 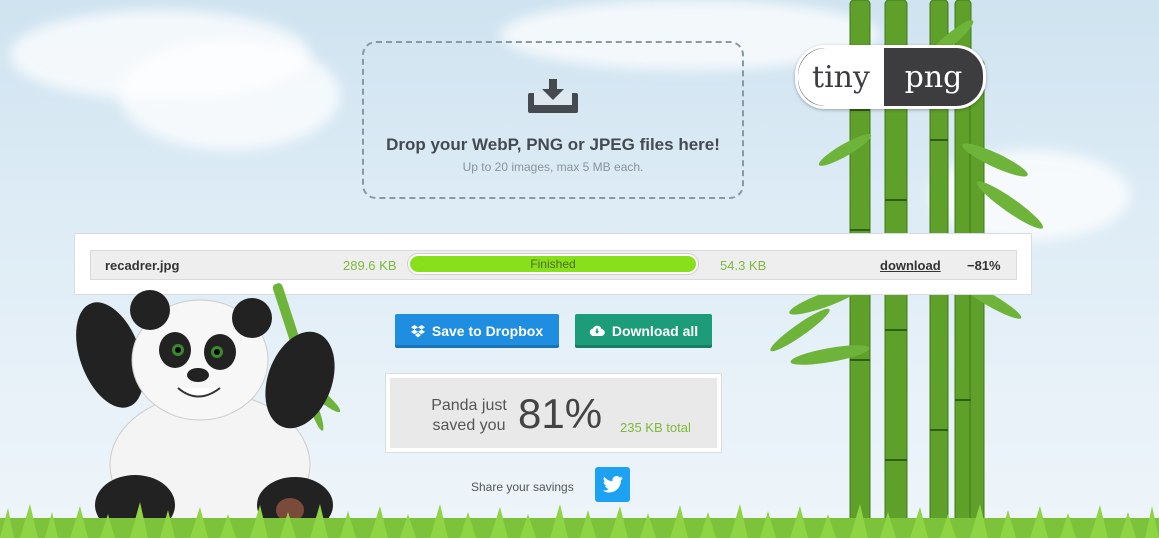 I want to click on logo-tiny-text: tiny, so click(x=841, y=77).